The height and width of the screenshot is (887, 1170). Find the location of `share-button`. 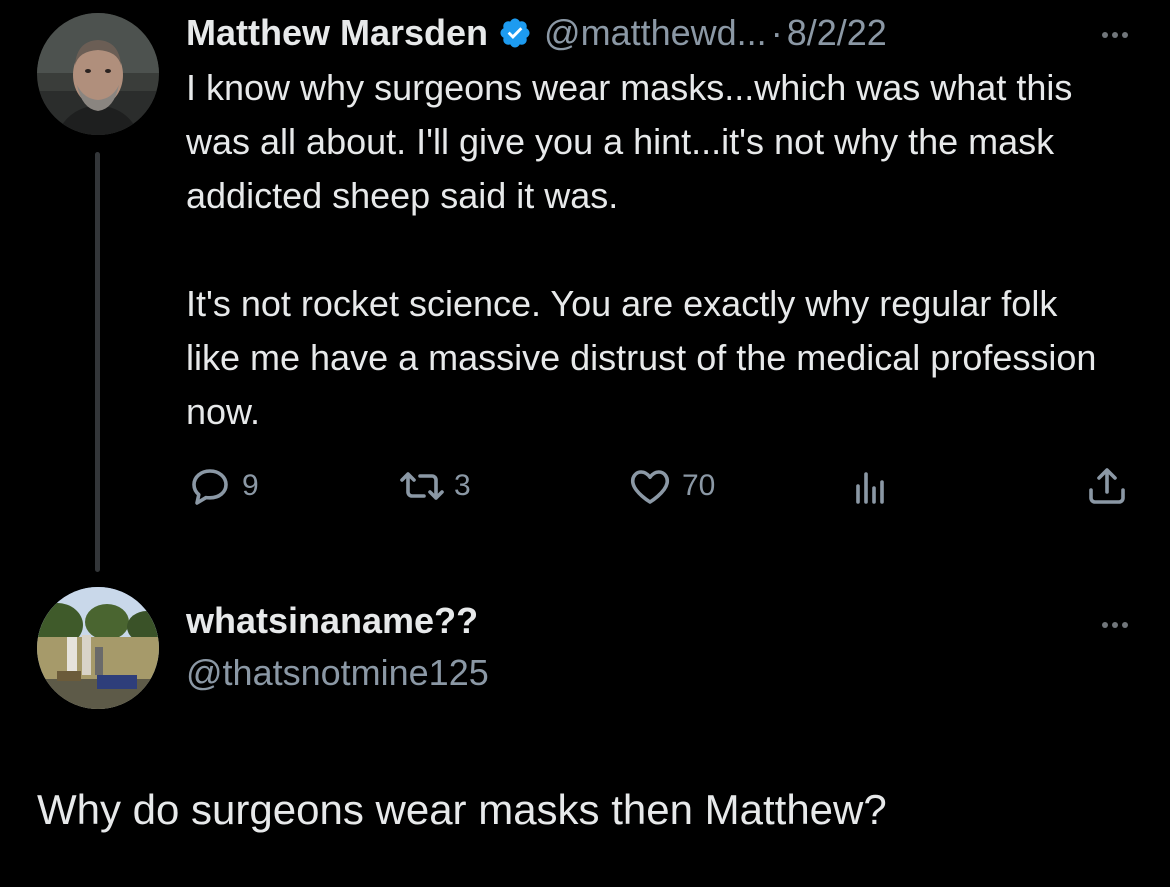

share-button is located at coordinates (1107, 486).